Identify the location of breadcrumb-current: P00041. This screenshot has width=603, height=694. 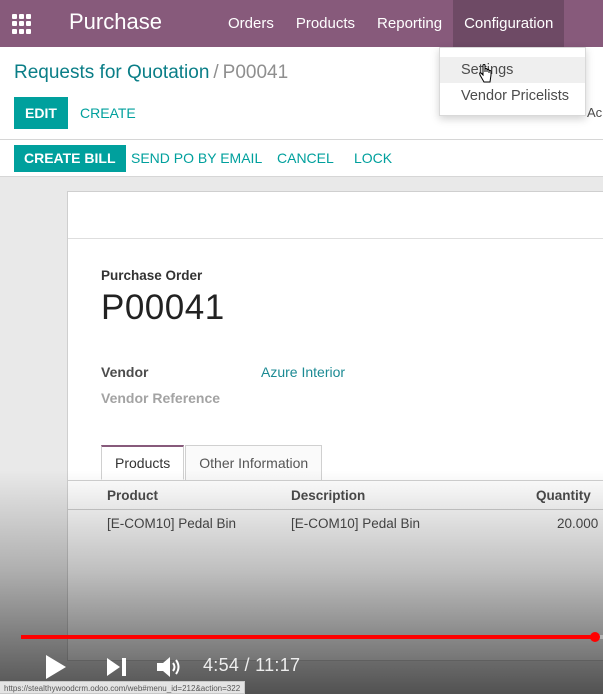
(255, 72).